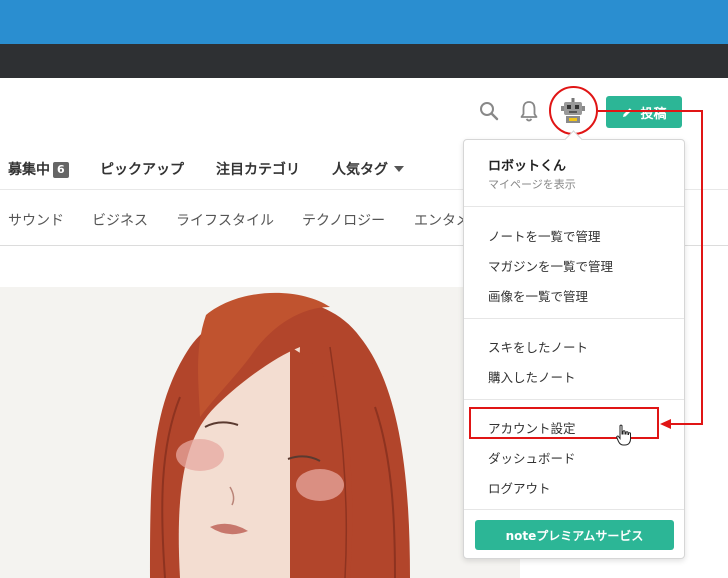 The height and width of the screenshot is (578, 728). I want to click on menu-item-purchased-notes: 購入したノート, so click(532, 376).